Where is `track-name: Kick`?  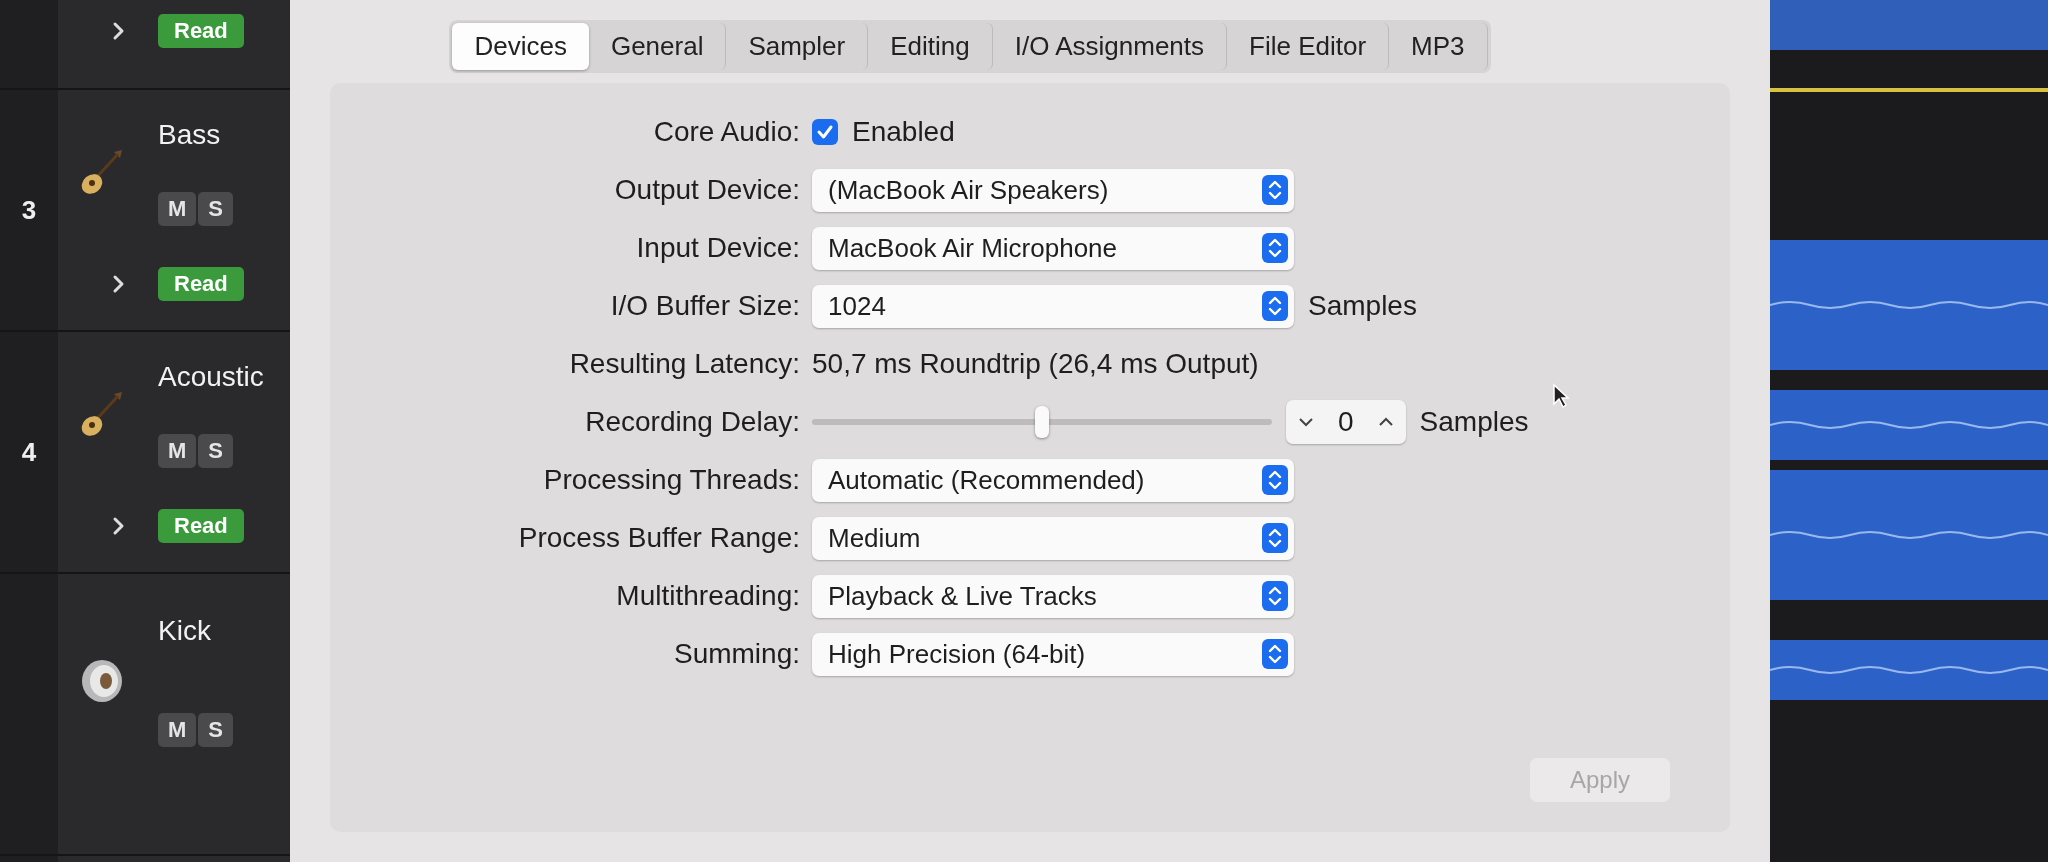 track-name: Kick is located at coordinates (185, 631).